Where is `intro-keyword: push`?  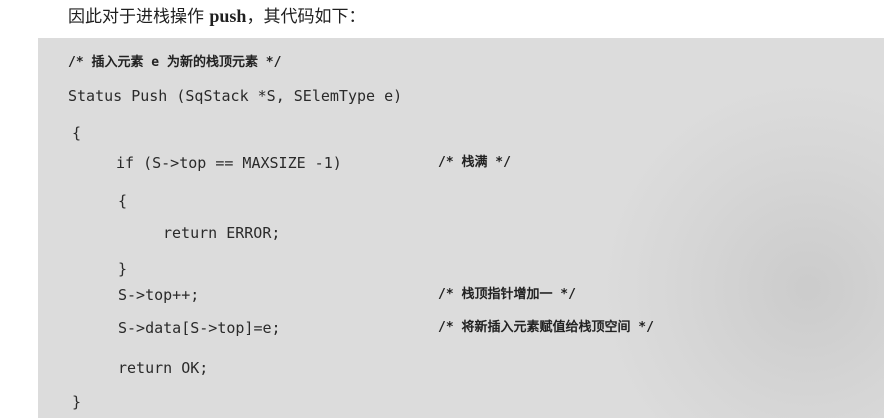
intro-keyword: push is located at coordinates (228, 16).